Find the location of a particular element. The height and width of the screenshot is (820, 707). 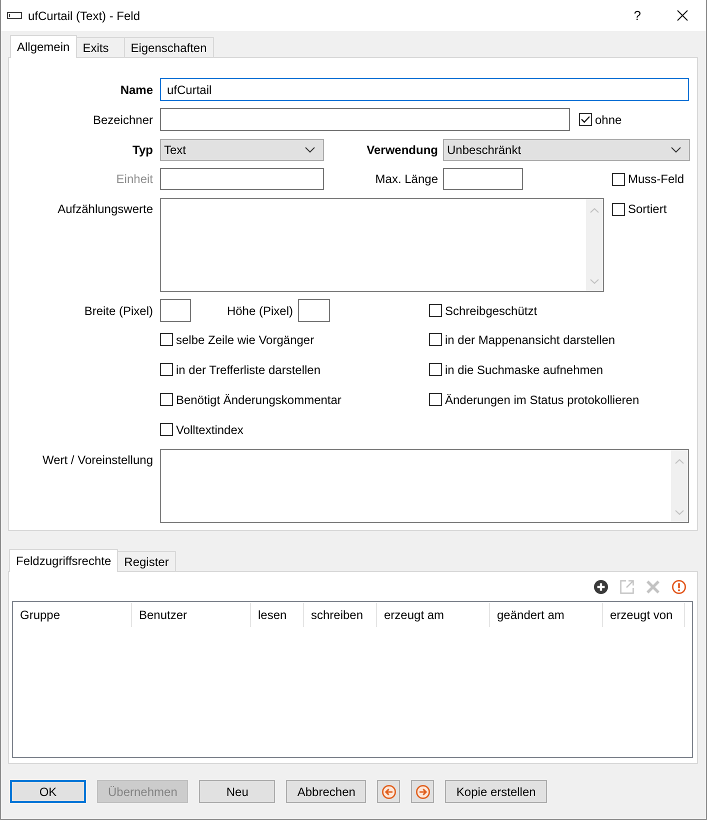

checkbox-label: Änderungen im Status protokollieren is located at coordinates (542, 399).